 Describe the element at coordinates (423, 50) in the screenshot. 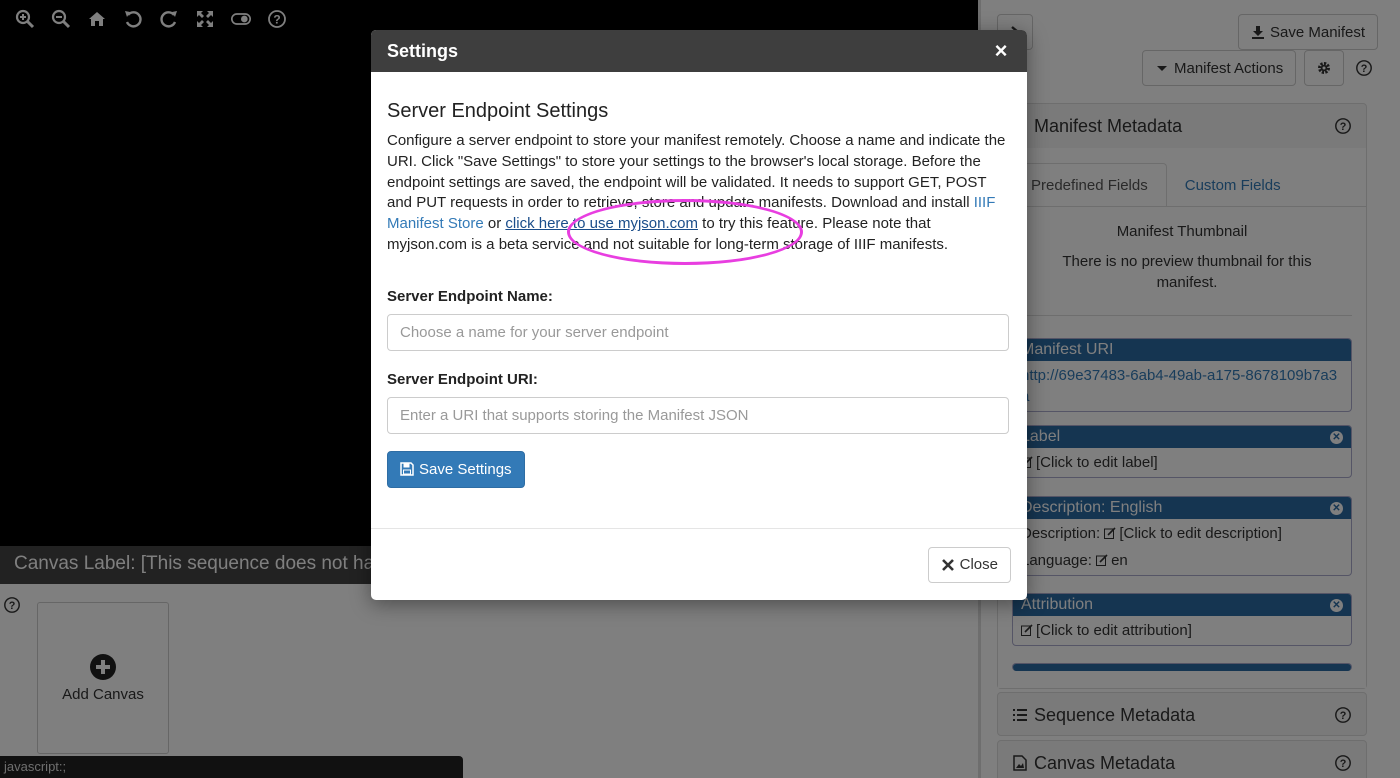

I see `modal-title: Settings` at that location.